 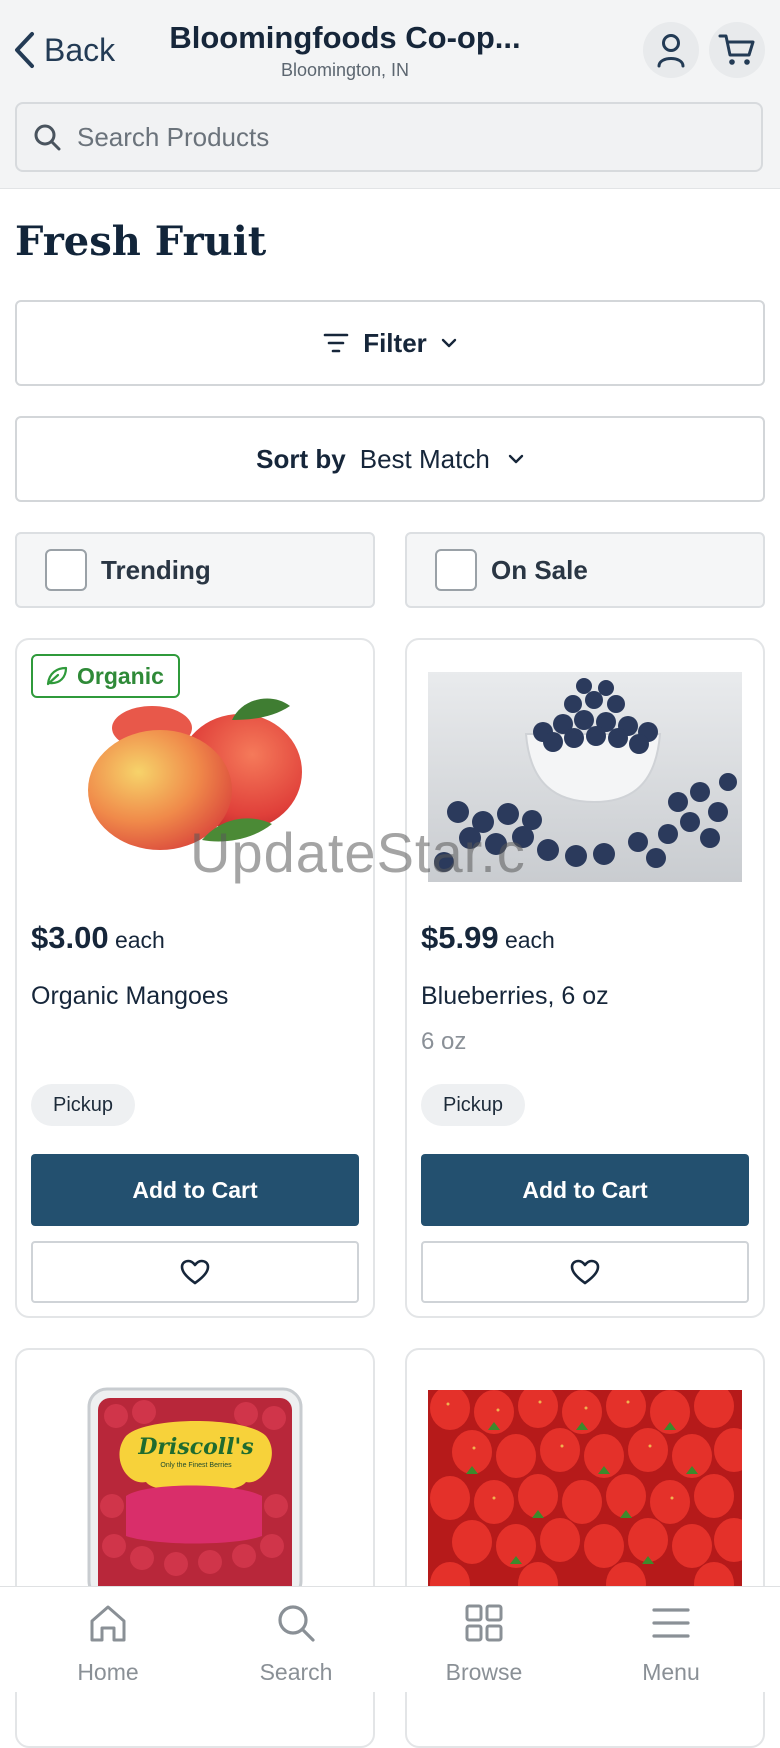 I want to click on strawberries-image, so click(x=585, y=1488).